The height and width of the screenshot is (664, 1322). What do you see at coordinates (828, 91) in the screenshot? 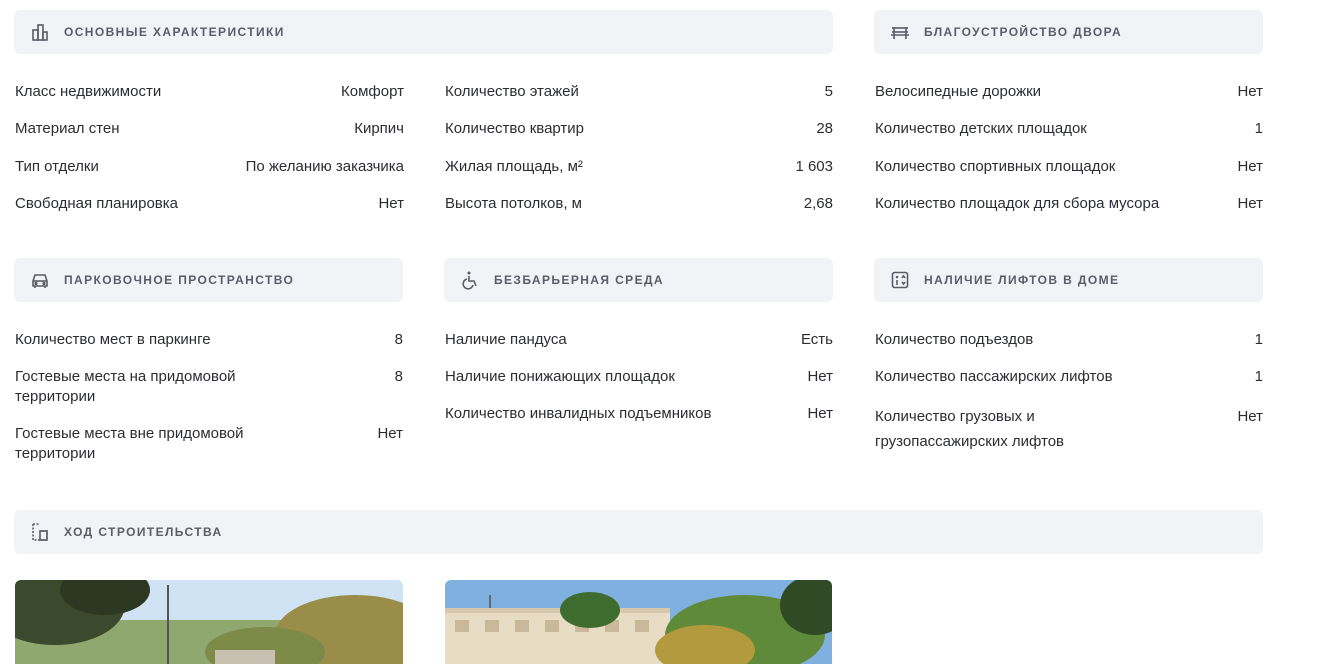
I see `spec-value: 5` at bounding box center [828, 91].